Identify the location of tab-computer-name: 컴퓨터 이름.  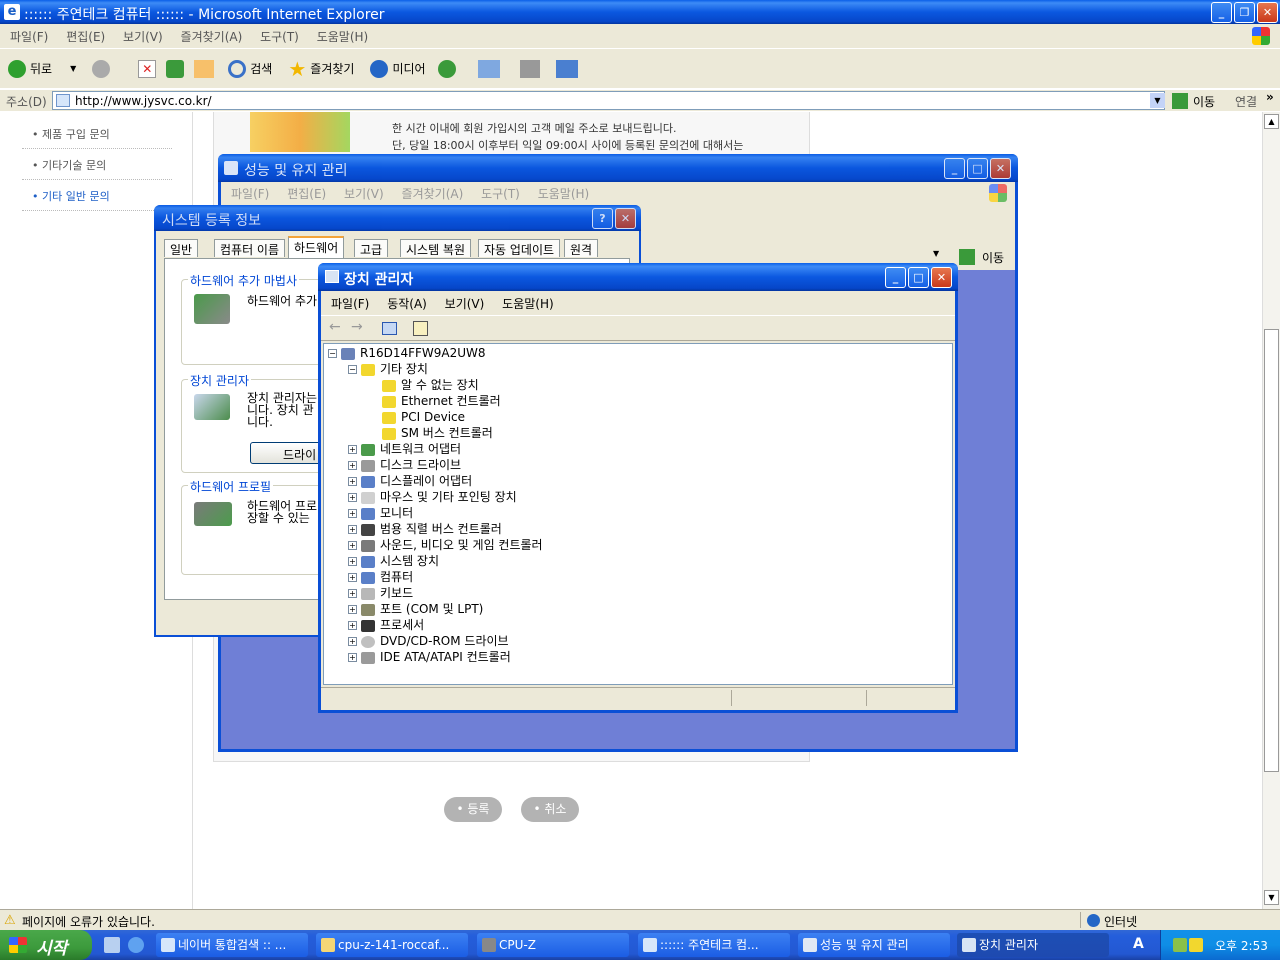
(250, 248).